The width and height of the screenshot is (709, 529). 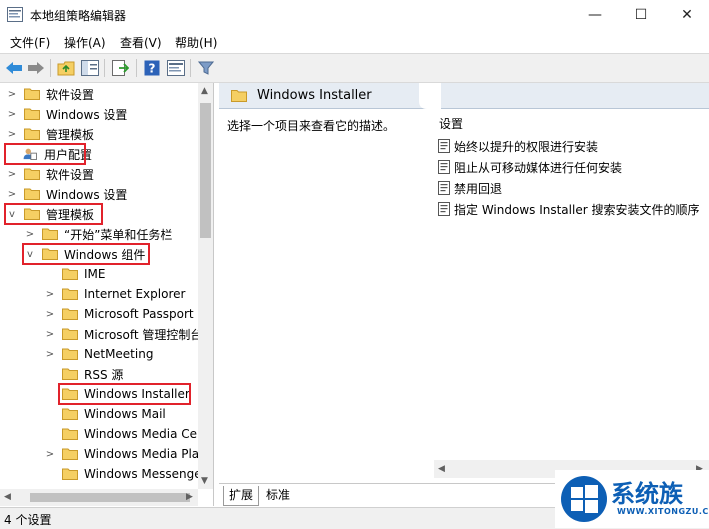 I want to click on tree-item: > “开始”菜单和任务栏, so click(x=98, y=234).